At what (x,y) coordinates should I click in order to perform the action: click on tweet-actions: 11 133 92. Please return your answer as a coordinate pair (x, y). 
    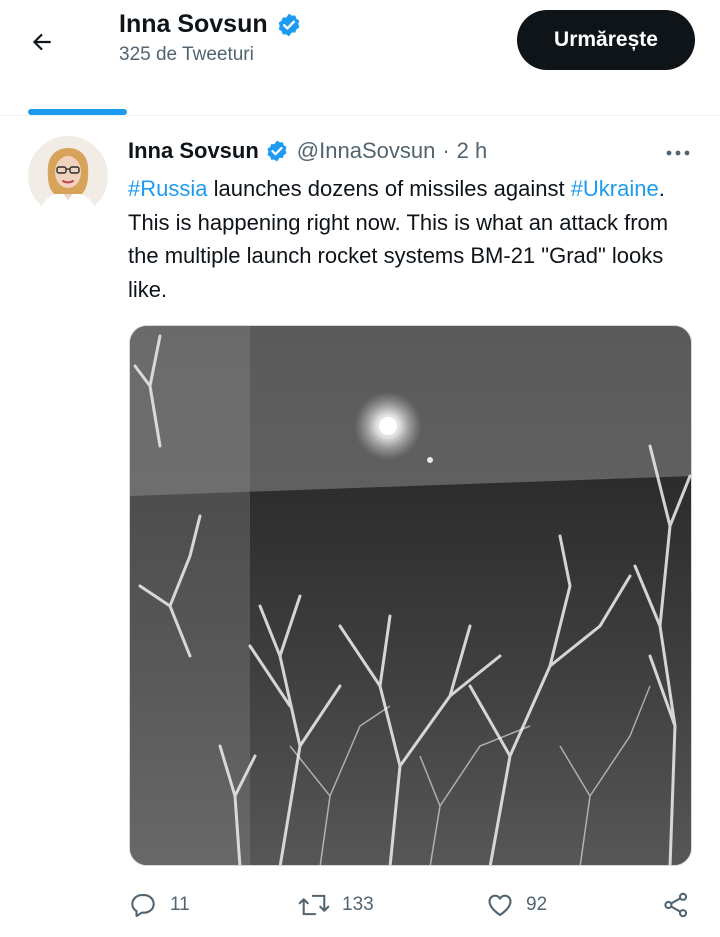
    Looking at the image, I should click on (360, 905).